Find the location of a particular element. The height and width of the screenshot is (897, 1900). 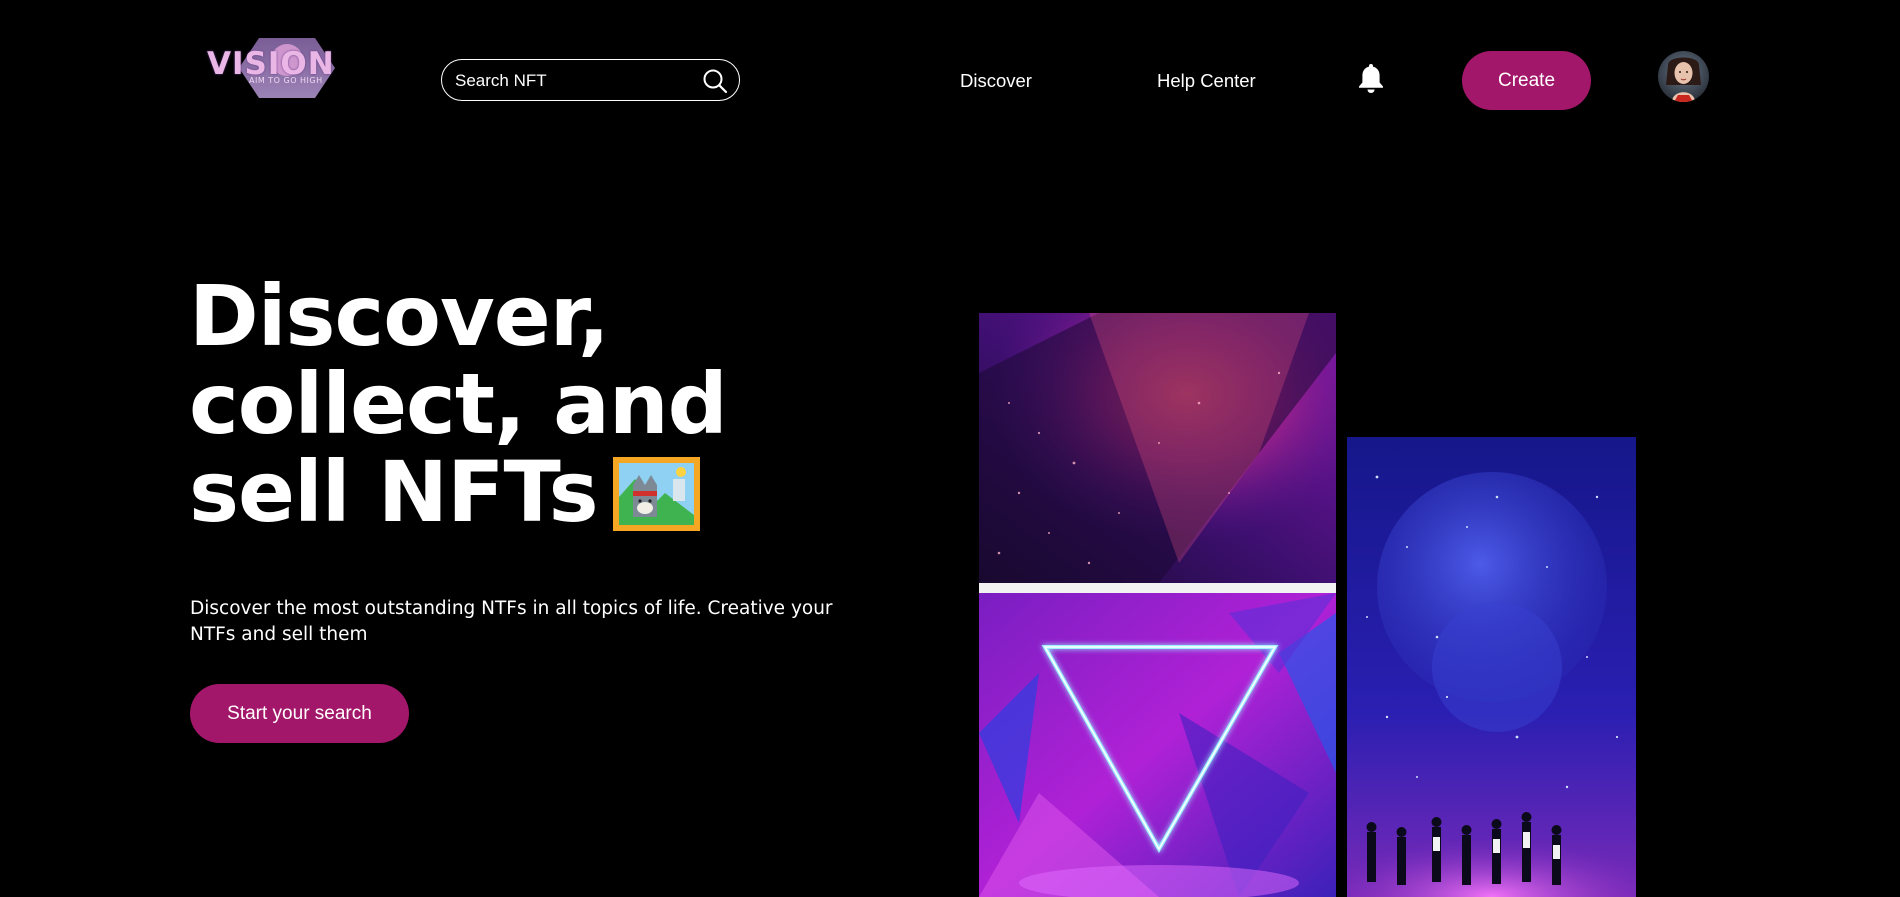

nft-art-neon-triangle is located at coordinates (1157, 745).